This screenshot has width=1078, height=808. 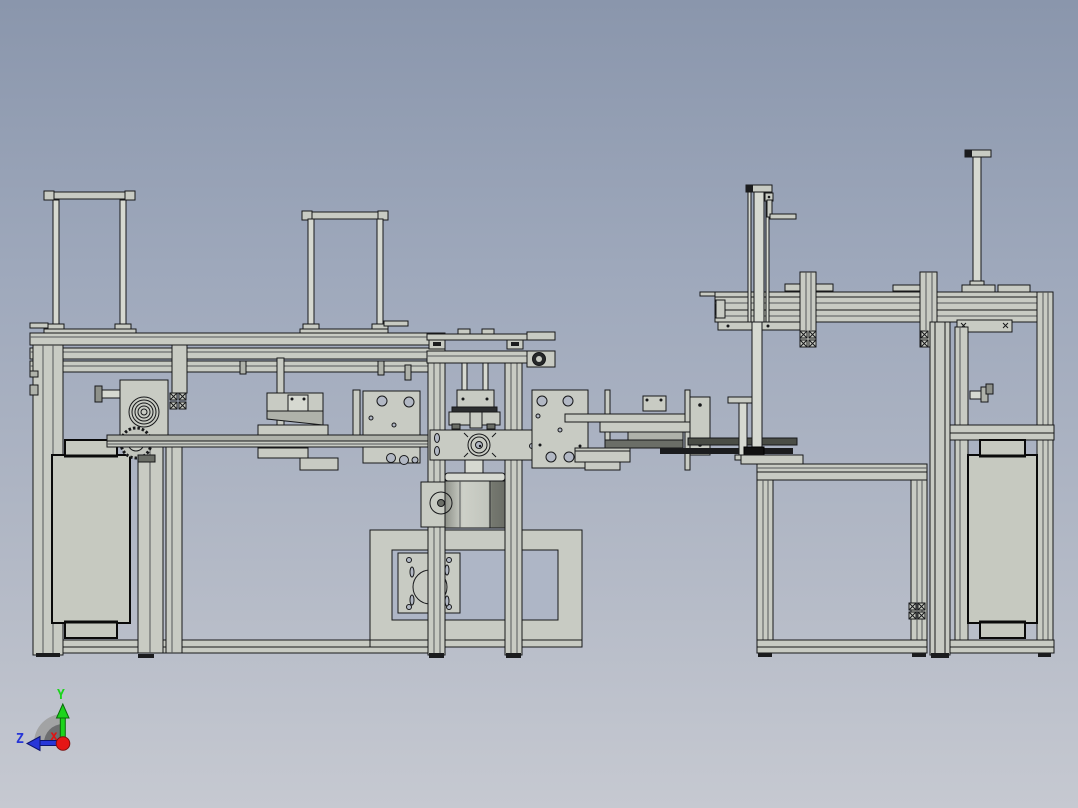 What do you see at coordinates (61, 695) in the screenshot?
I see `y-axis-label: Y` at bounding box center [61, 695].